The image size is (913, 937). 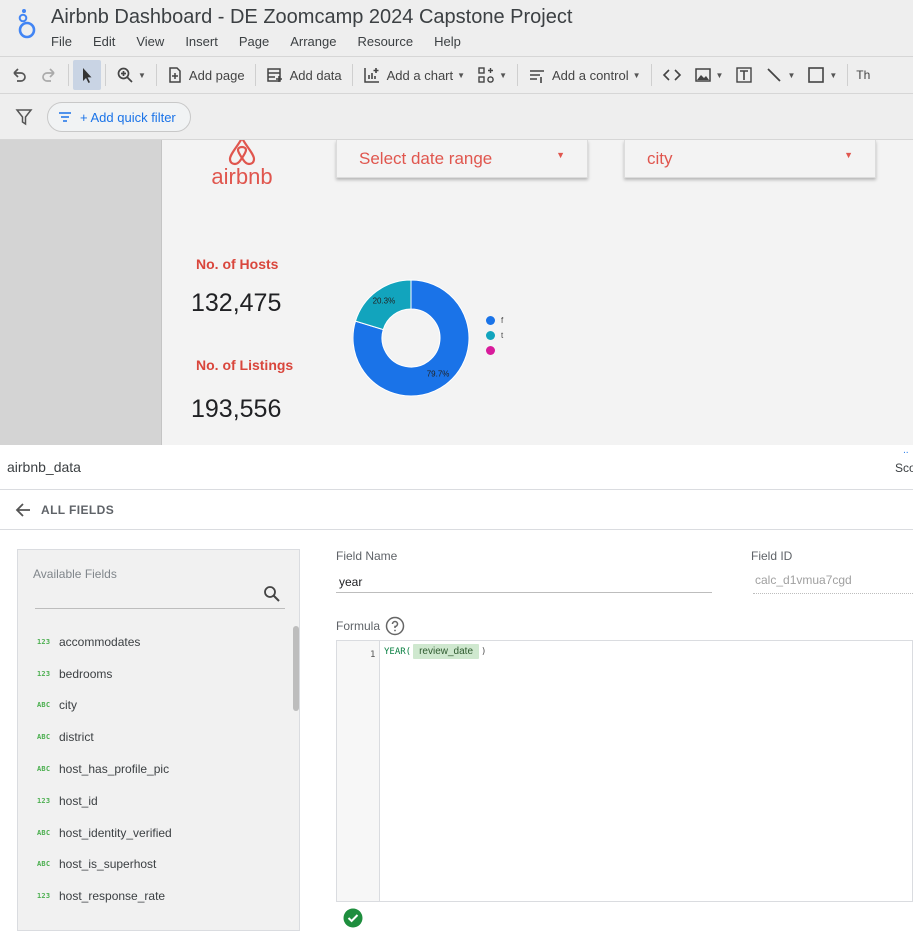 I want to click on airbnb-wordmark: airbnb, so click(x=242, y=176).